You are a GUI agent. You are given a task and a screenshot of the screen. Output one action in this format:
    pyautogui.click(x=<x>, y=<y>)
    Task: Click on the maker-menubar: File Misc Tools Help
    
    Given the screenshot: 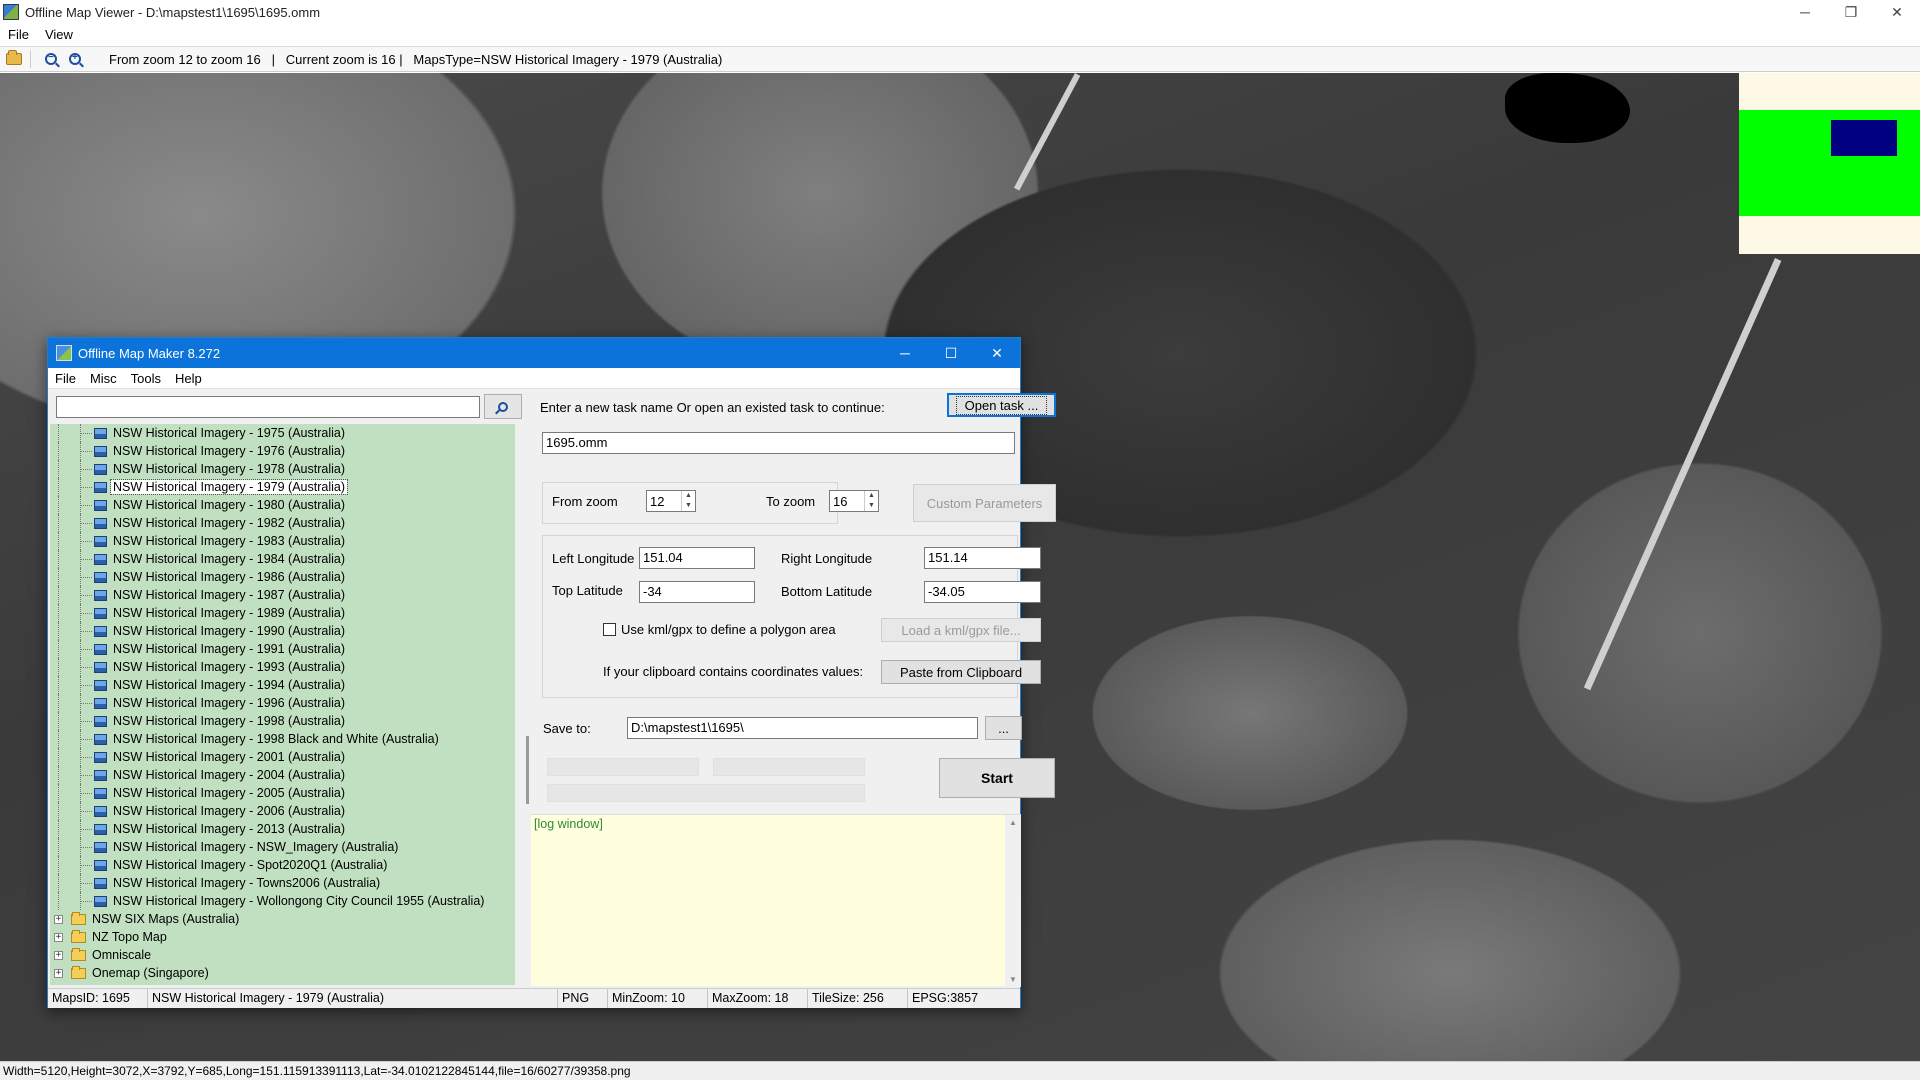 What is the action you would take?
    pyautogui.click(x=534, y=378)
    